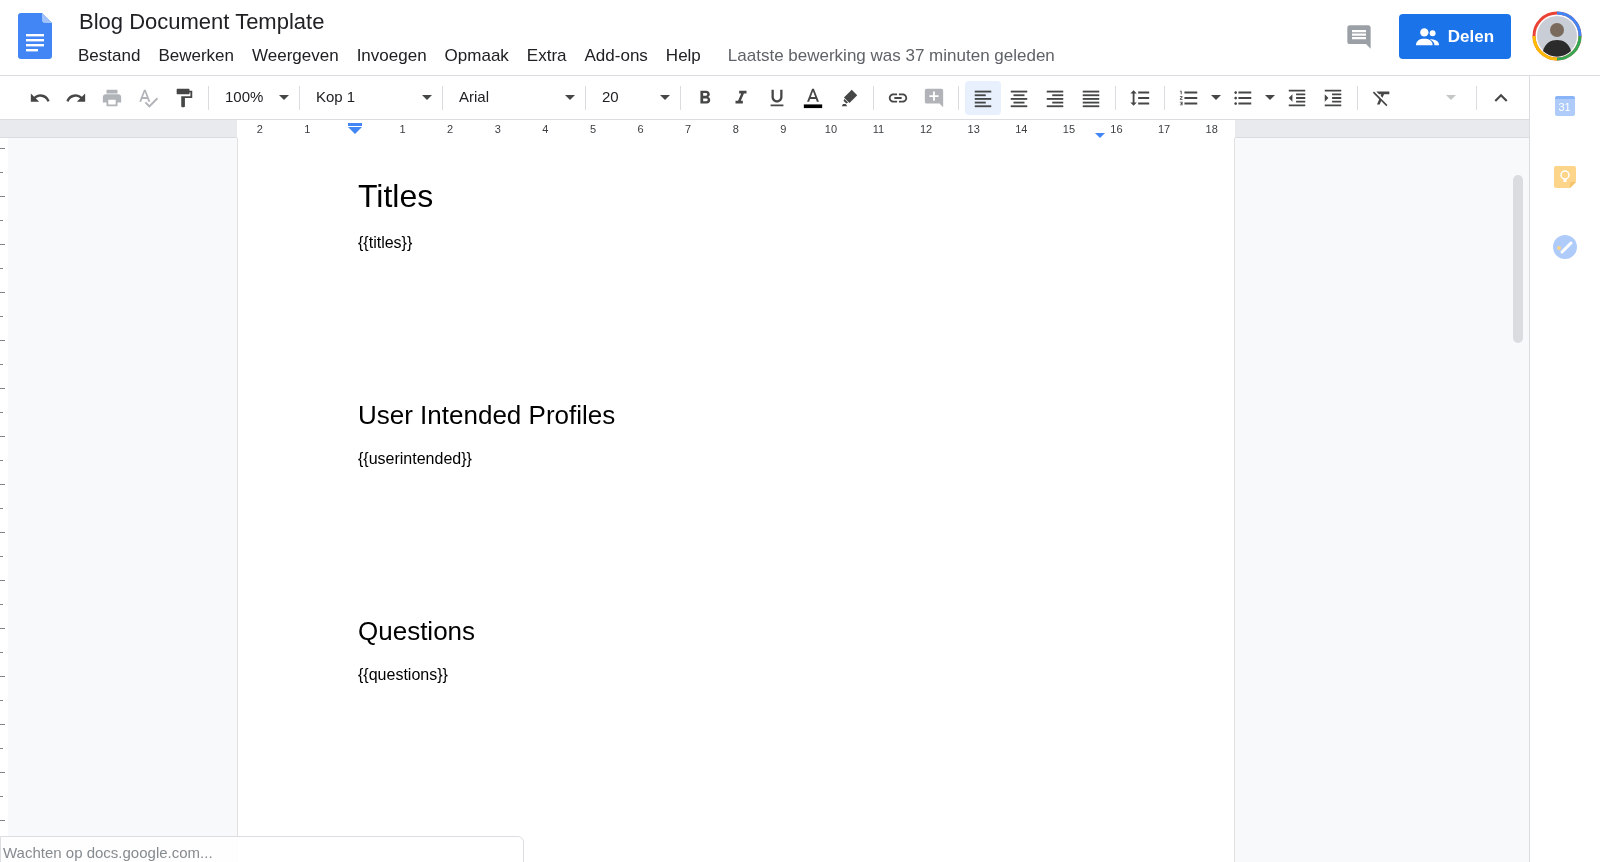 Image resolution: width=1600 pixels, height=862 pixels. I want to click on menu-item: Invoegen, so click(391, 56).